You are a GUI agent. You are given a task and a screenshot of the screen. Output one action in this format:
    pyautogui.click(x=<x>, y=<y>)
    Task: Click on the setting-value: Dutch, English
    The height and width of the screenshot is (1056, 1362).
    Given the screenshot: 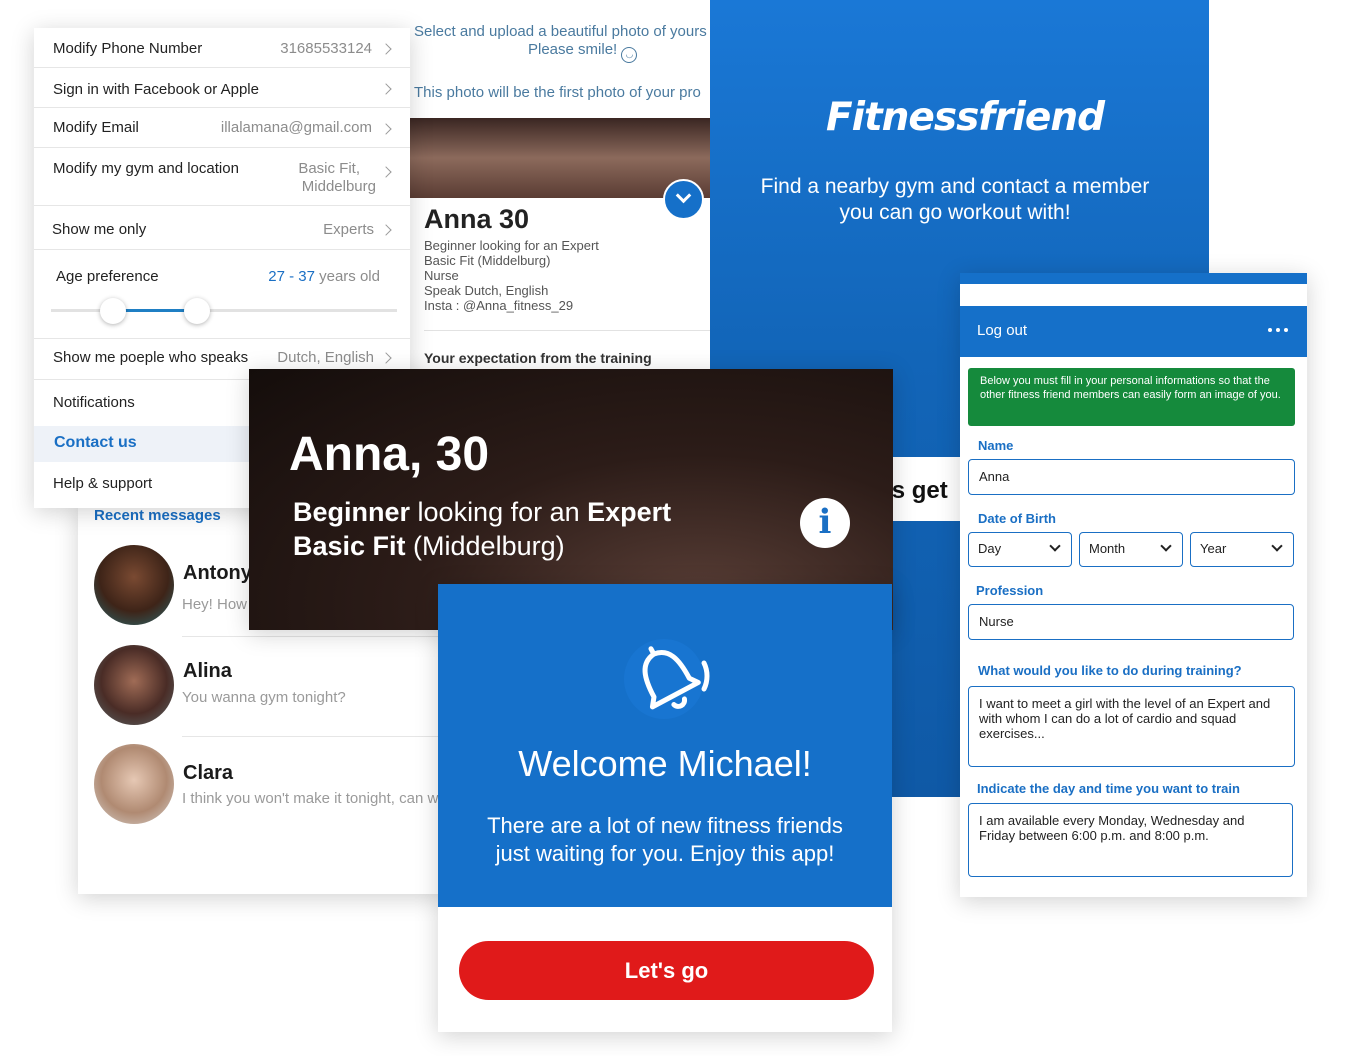 What is the action you would take?
    pyautogui.click(x=325, y=357)
    